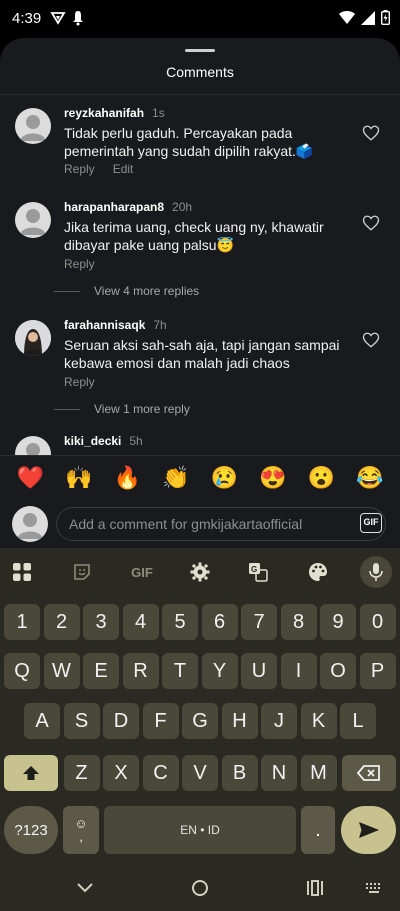 The height and width of the screenshot is (911, 400). Describe the element at coordinates (200, 50) in the screenshot. I see `drag-handle` at that location.